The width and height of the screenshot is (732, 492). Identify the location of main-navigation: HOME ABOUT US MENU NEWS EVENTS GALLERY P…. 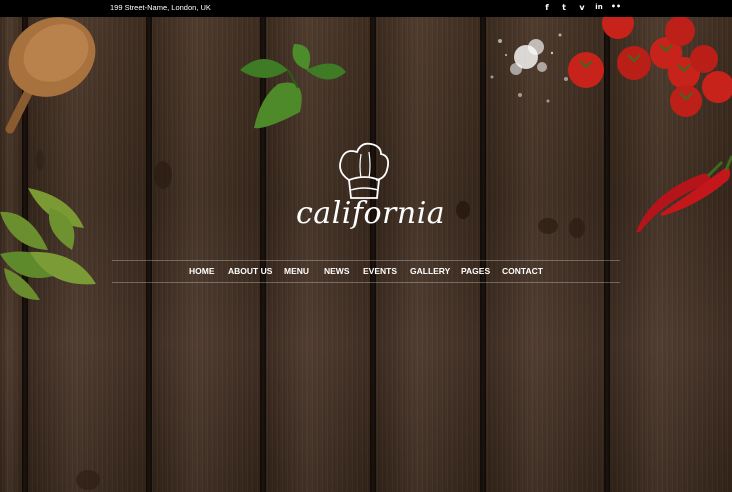
(366, 271).